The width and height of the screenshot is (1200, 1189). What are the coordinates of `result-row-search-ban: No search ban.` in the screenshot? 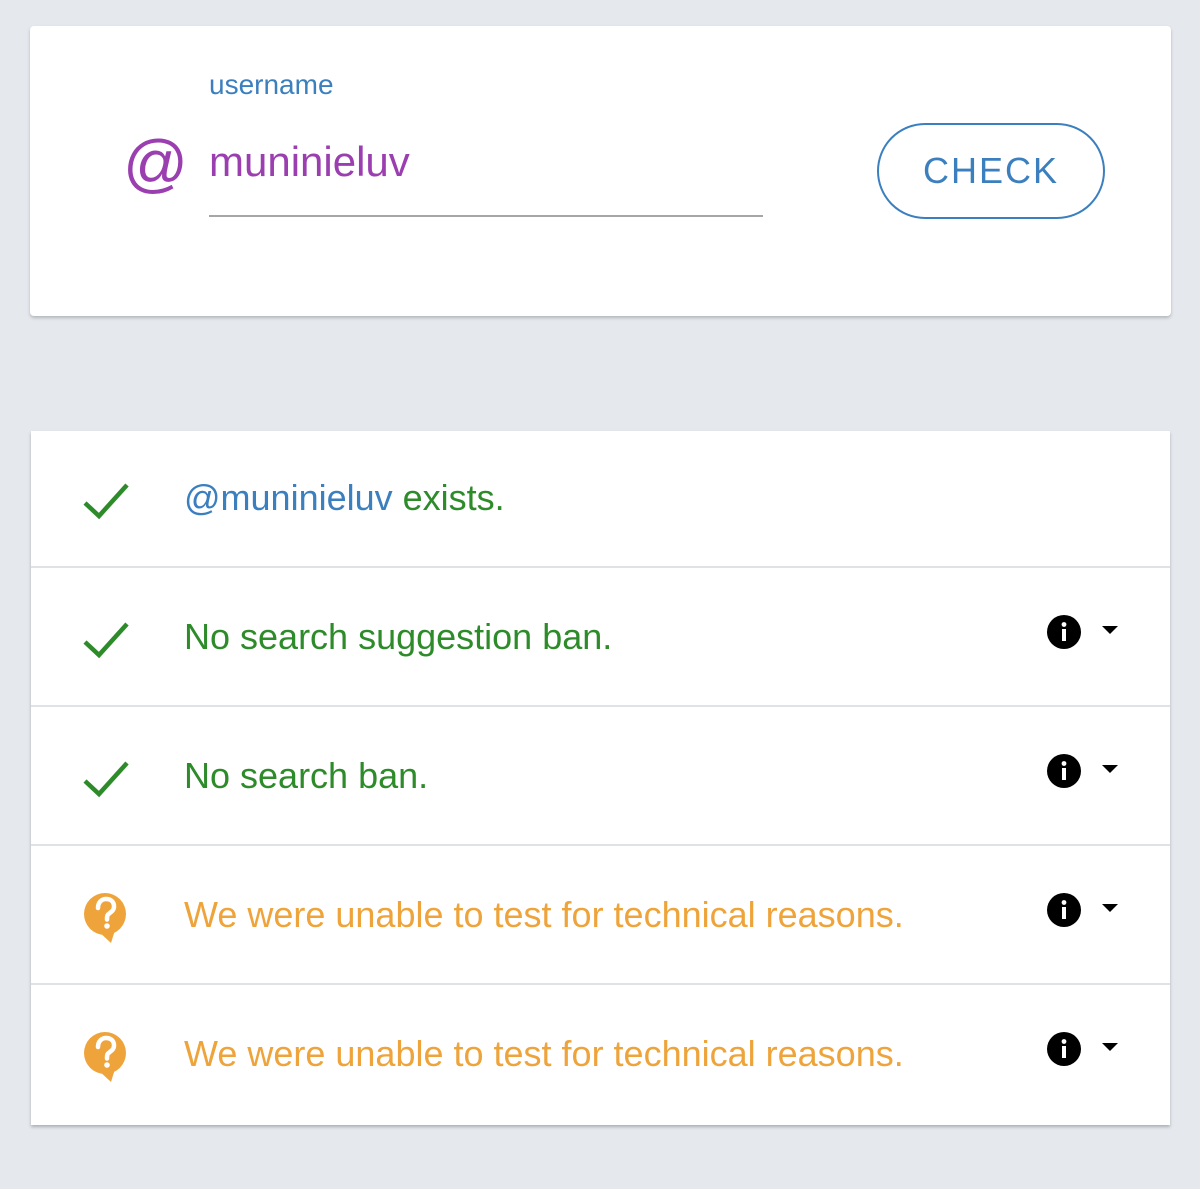 It's located at (600, 777).